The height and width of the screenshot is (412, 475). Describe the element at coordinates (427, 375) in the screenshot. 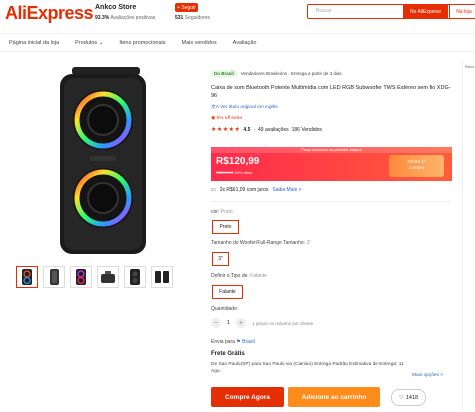

I see `more-shipping-options: Mais opções >` at that location.